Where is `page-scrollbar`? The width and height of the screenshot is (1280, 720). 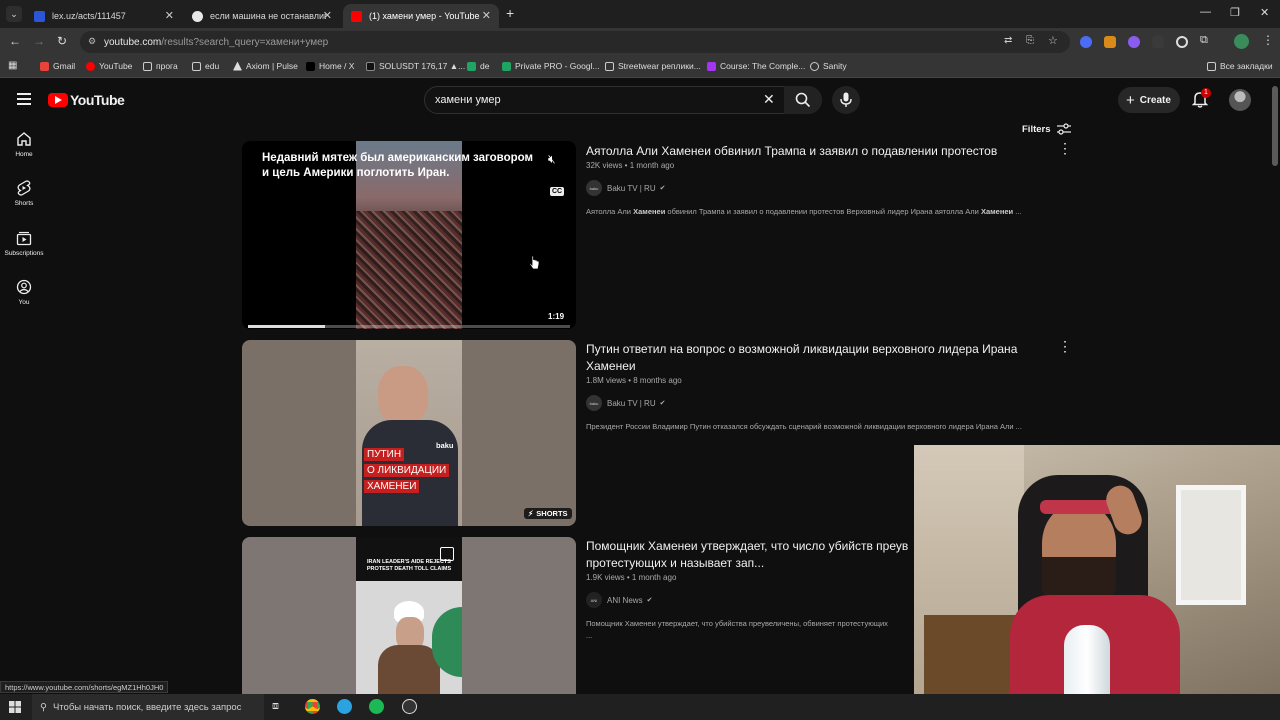
page-scrollbar is located at coordinates (1275, 126).